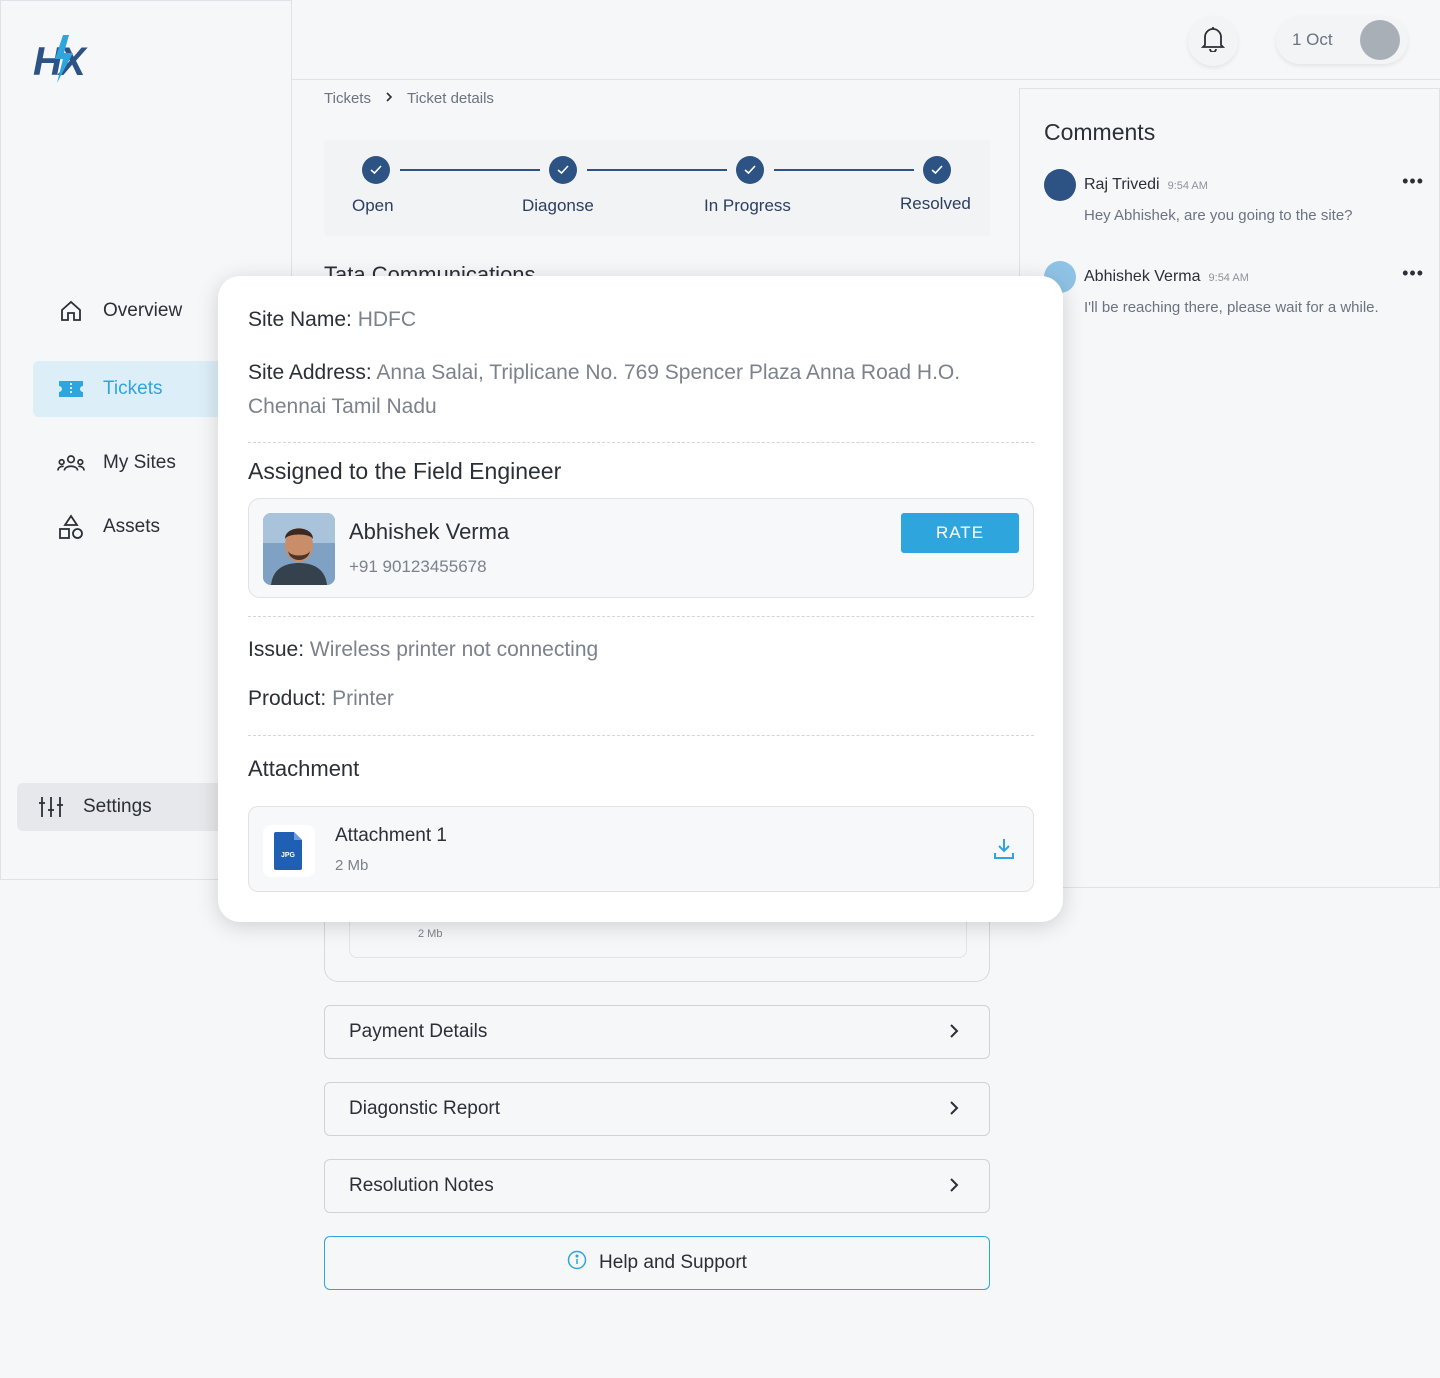 Image resolution: width=1440 pixels, height=1378 pixels. Describe the element at coordinates (418, 1031) in the screenshot. I see `section-label: Payment Details` at that location.